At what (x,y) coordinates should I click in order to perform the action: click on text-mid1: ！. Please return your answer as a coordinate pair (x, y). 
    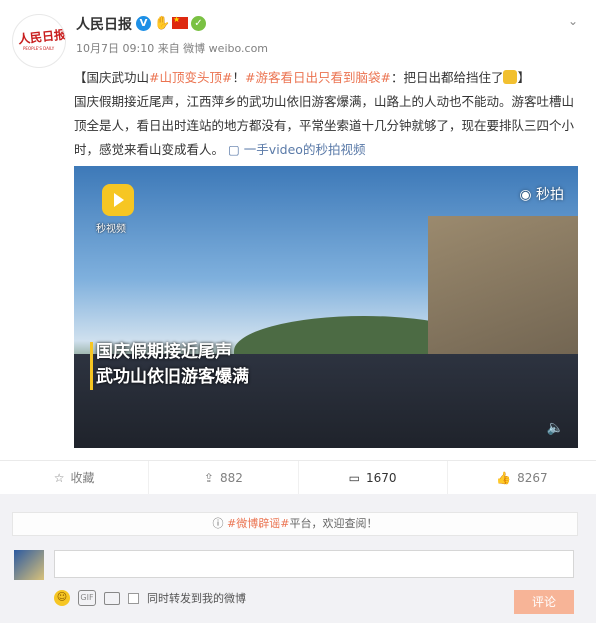
    Looking at the image, I should click on (238, 77).